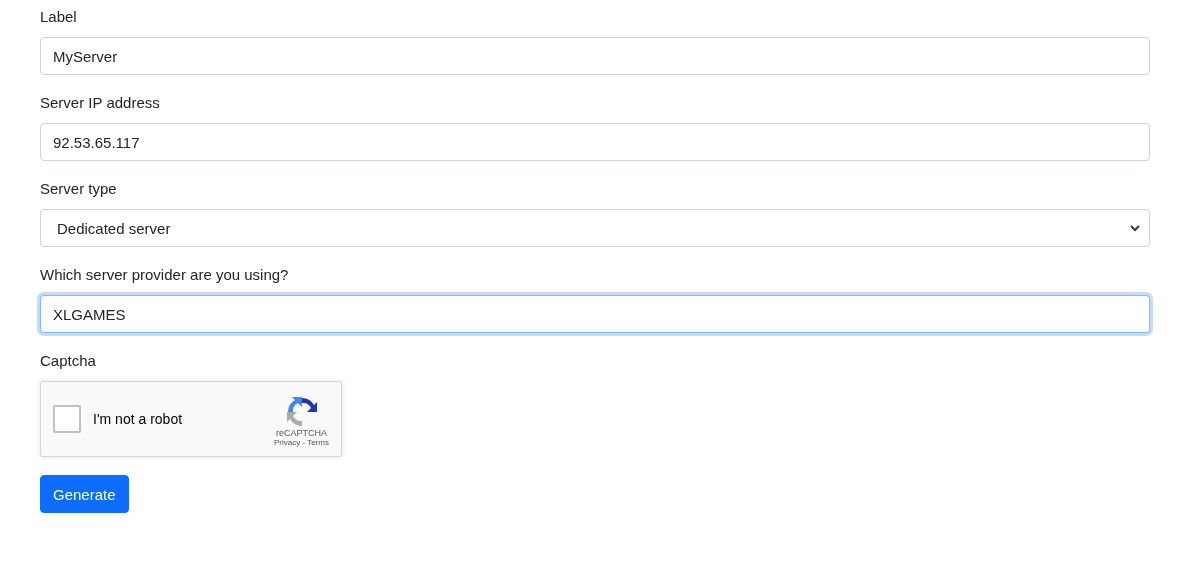 This screenshot has height=567, width=1189. Describe the element at coordinates (301, 442) in the screenshot. I see `privacy-terms-links: Privacy - Terms` at that location.